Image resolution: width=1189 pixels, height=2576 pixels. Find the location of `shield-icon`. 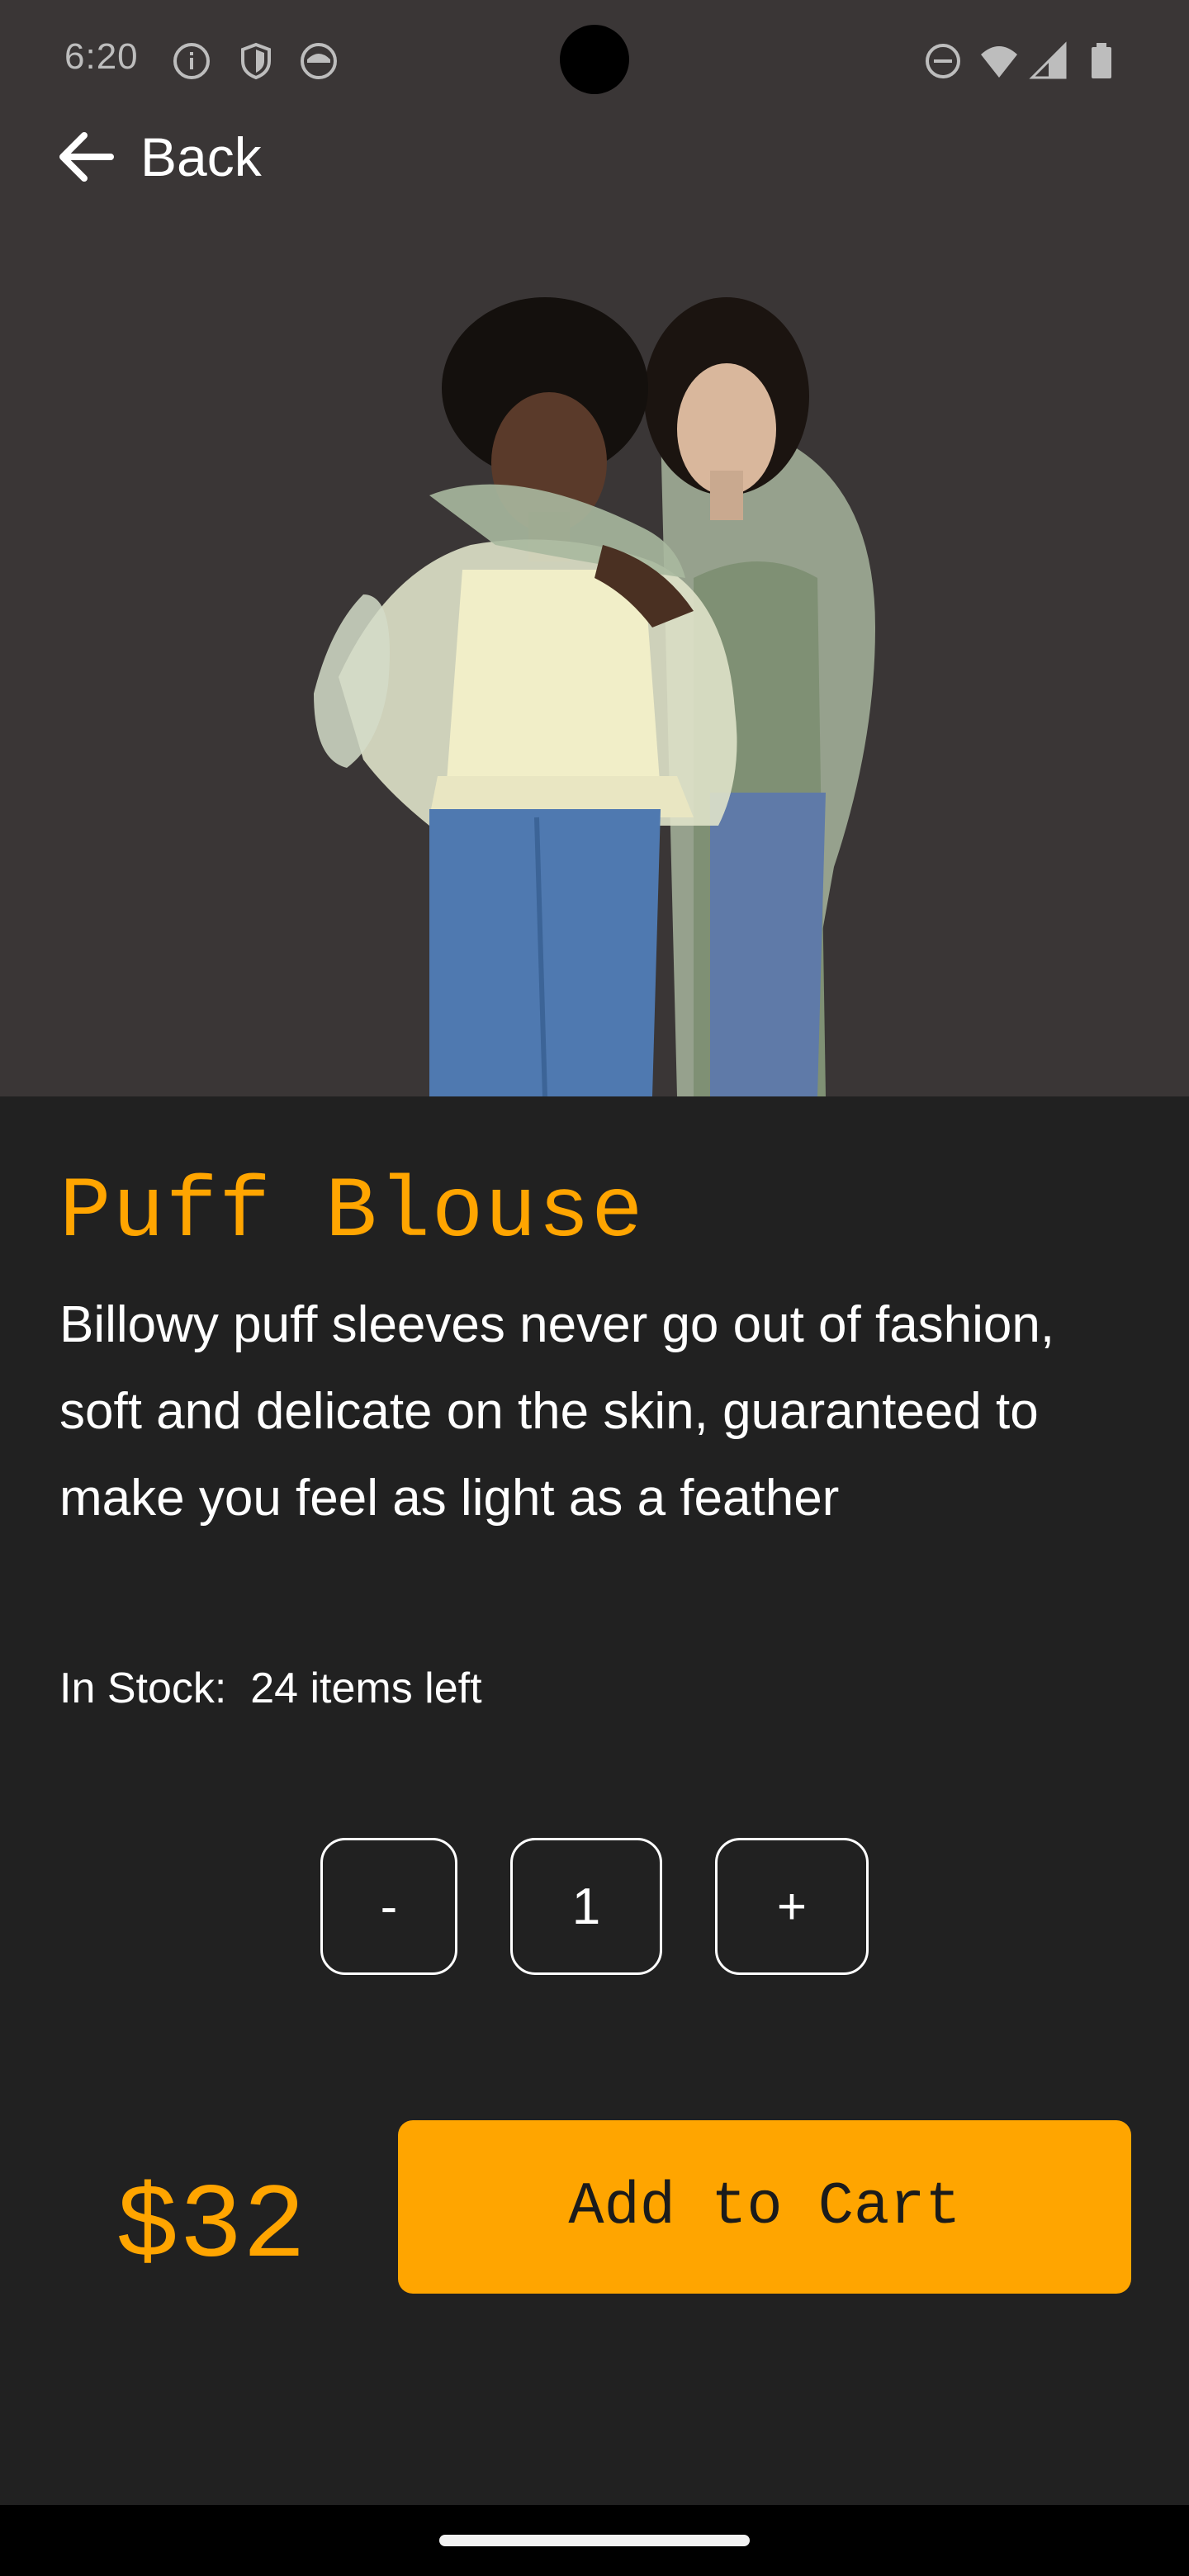

shield-icon is located at coordinates (256, 61).